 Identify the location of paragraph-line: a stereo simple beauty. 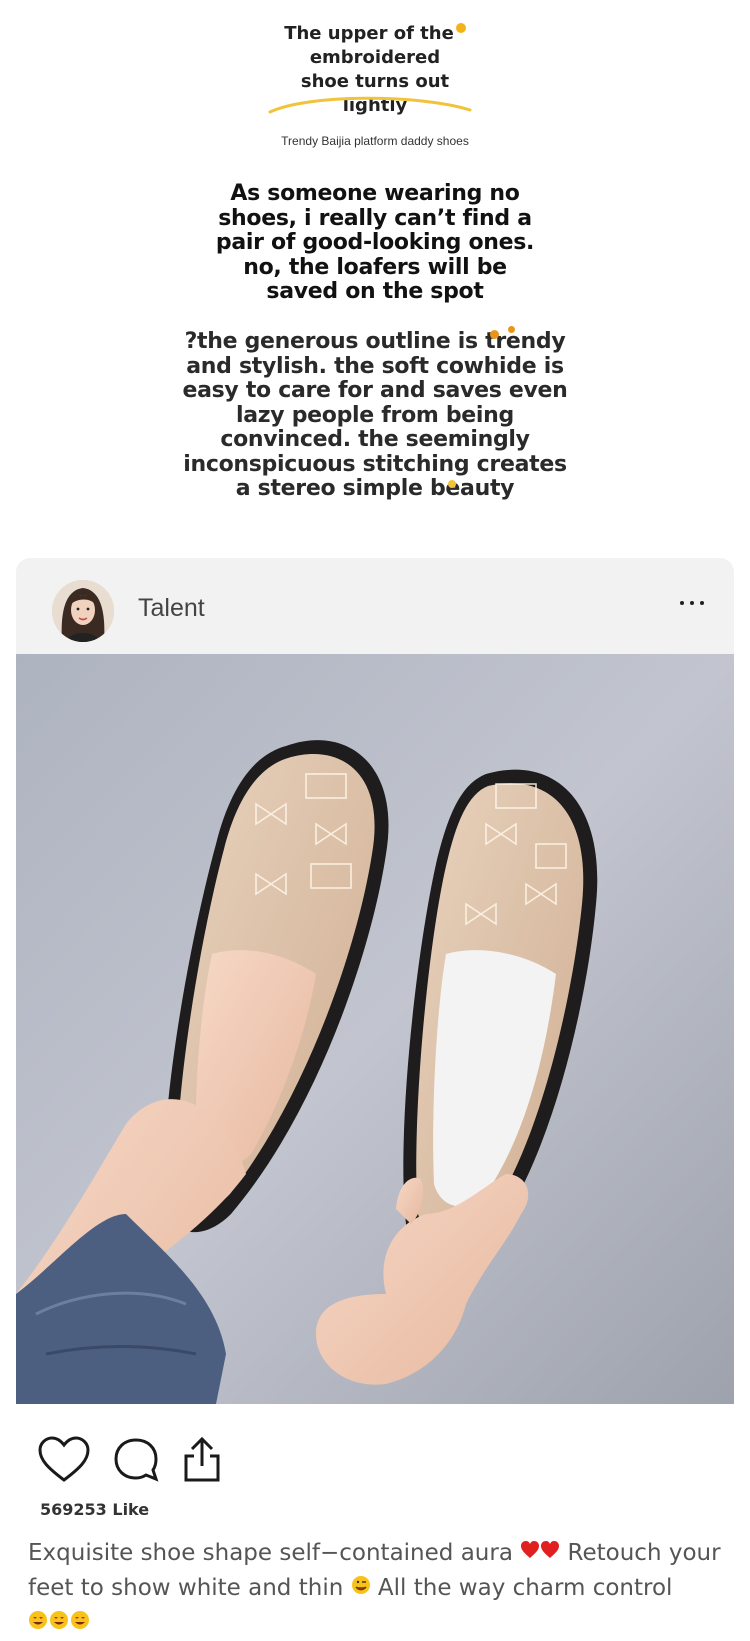
(375, 488).